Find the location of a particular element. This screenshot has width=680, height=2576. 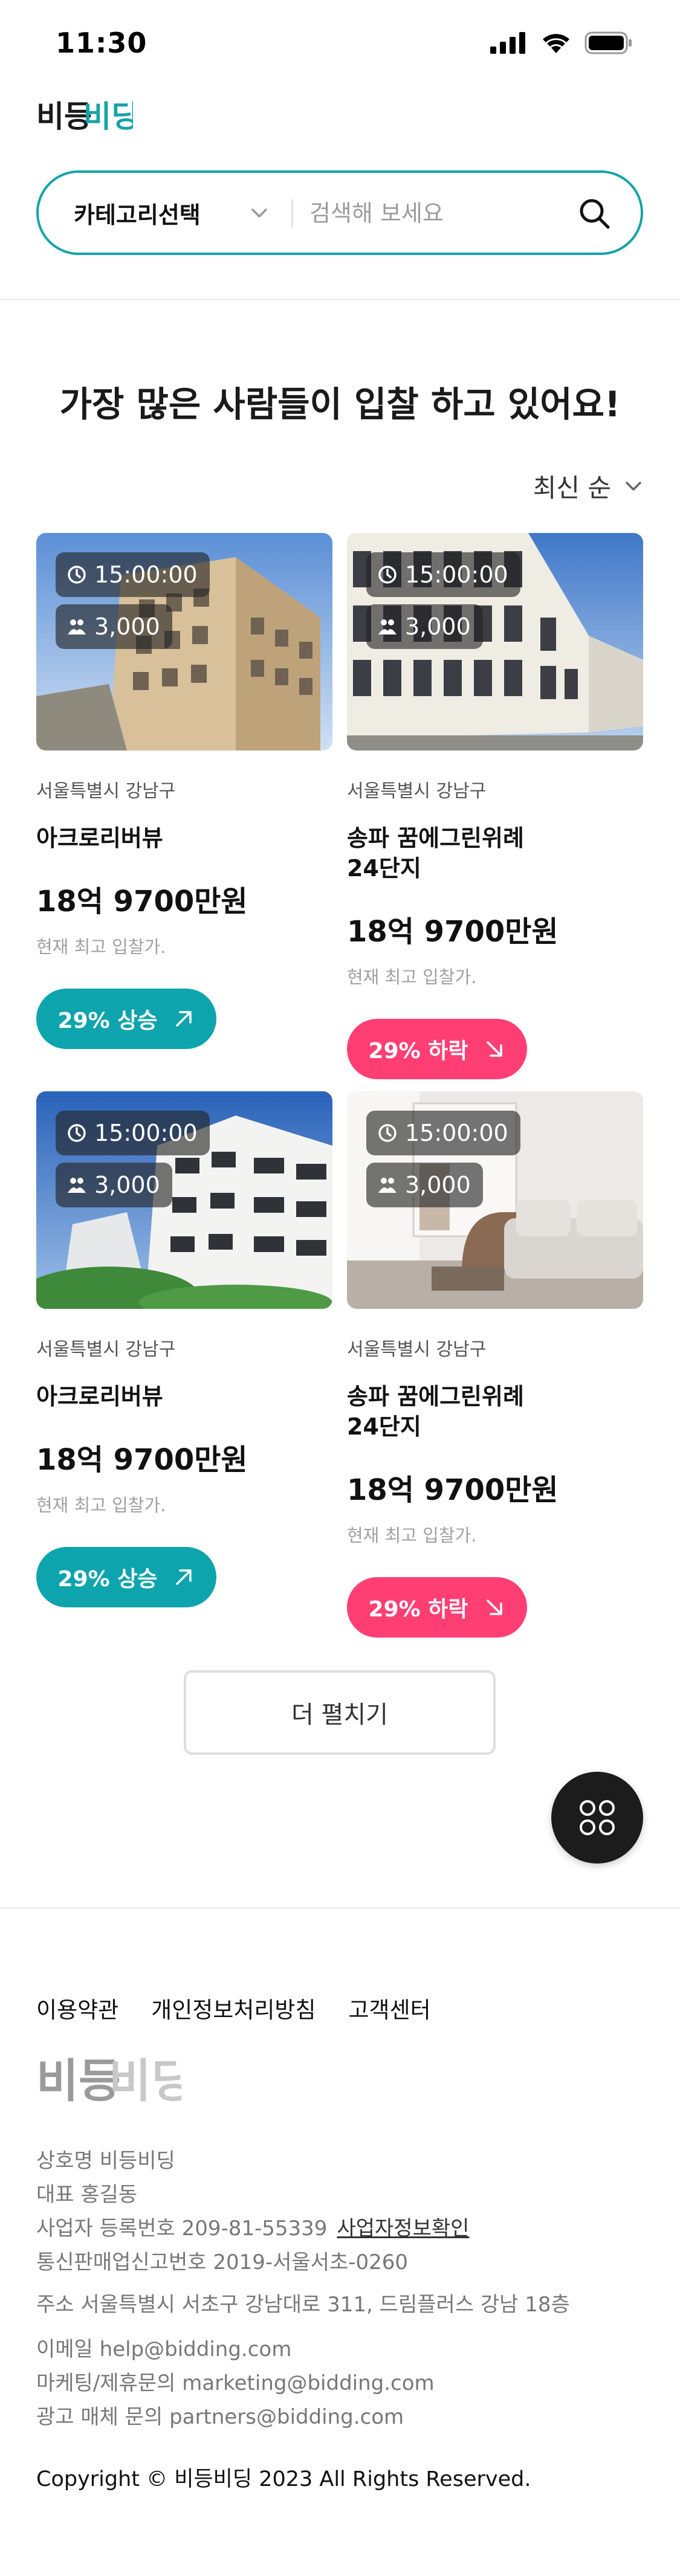

listing-image-interior-living-room: 15:00:00 3,000 is located at coordinates (495, 1200).